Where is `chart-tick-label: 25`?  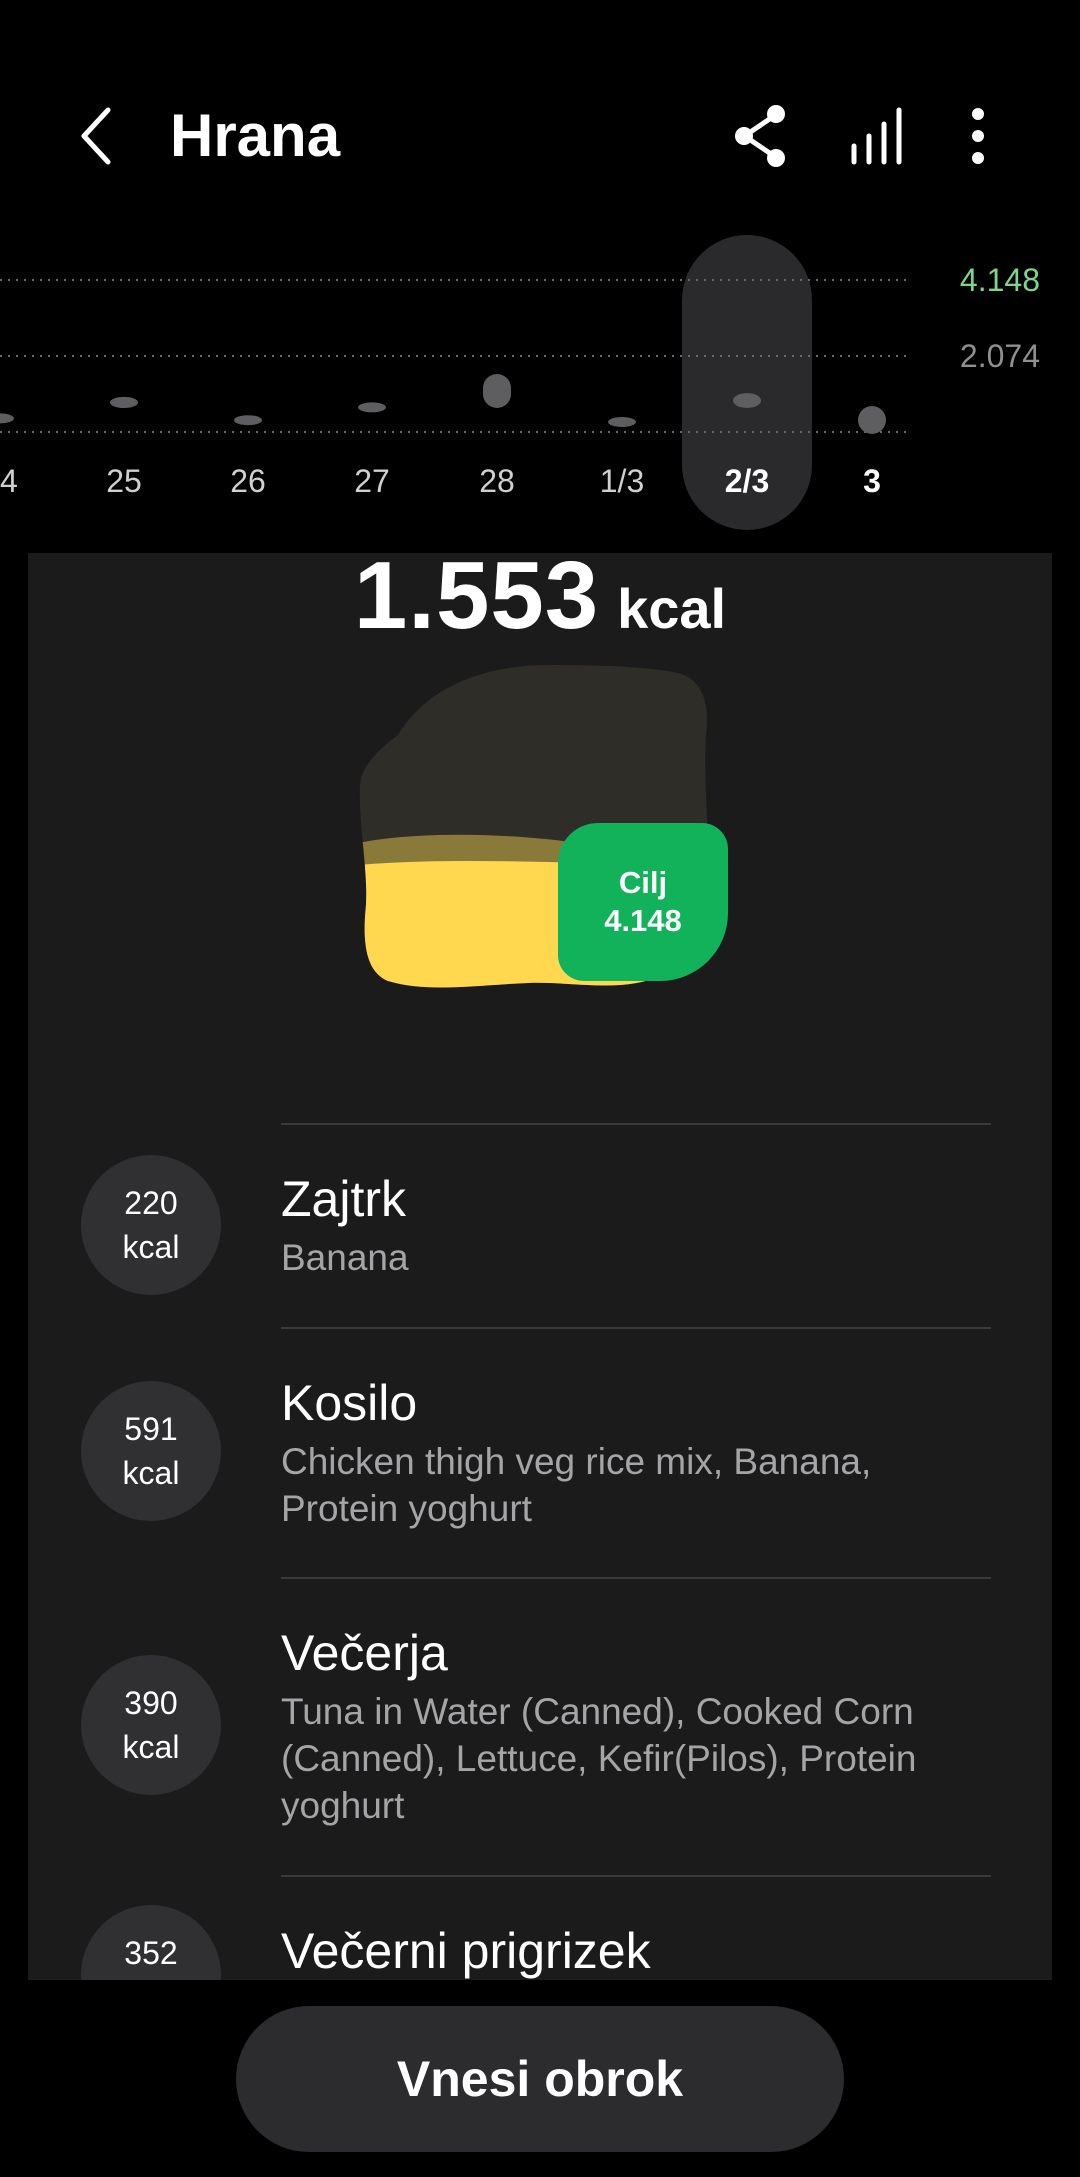 chart-tick-label: 25 is located at coordinates (124, 481).